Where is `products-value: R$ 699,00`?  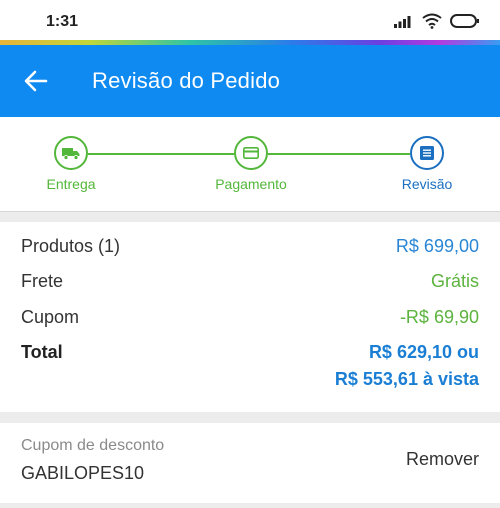
products-value: R$ 699,00 is located at coordinates (437, 245).